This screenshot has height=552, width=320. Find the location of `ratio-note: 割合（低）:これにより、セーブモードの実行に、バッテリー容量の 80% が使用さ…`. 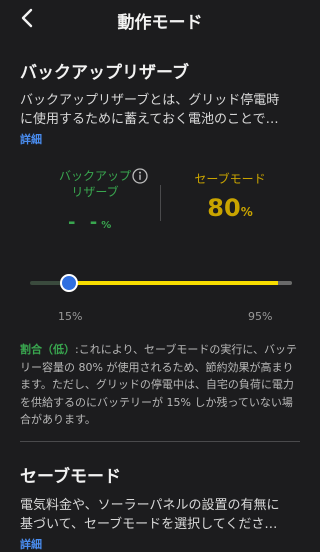

ratio-note: 割合（低）:これにより、セーブモードの実行に、バッテリー容量の 80% が使用さ… is located at coordinates (161, 385).